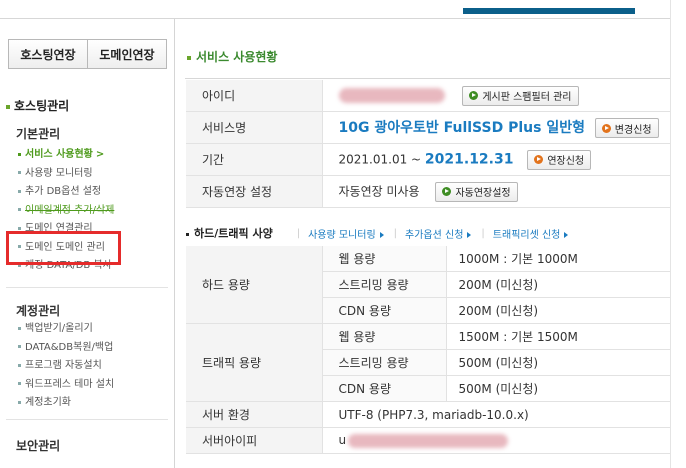  Describe the element at coordinates (48, 402) in the screenshot. I see `menu-label: 계정초기화` at that location.